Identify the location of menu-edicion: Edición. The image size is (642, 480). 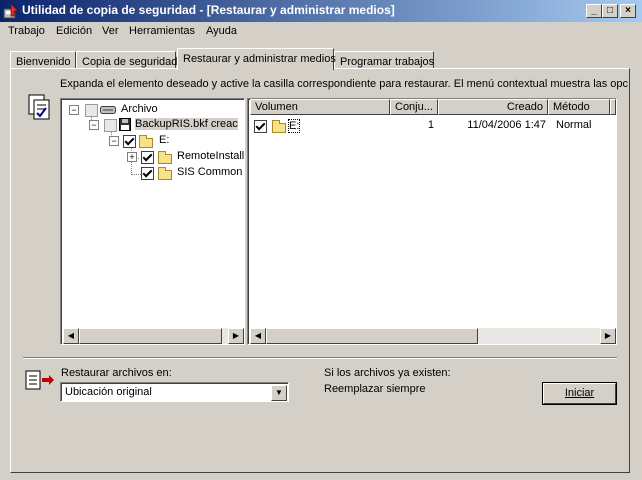
(74, 31).